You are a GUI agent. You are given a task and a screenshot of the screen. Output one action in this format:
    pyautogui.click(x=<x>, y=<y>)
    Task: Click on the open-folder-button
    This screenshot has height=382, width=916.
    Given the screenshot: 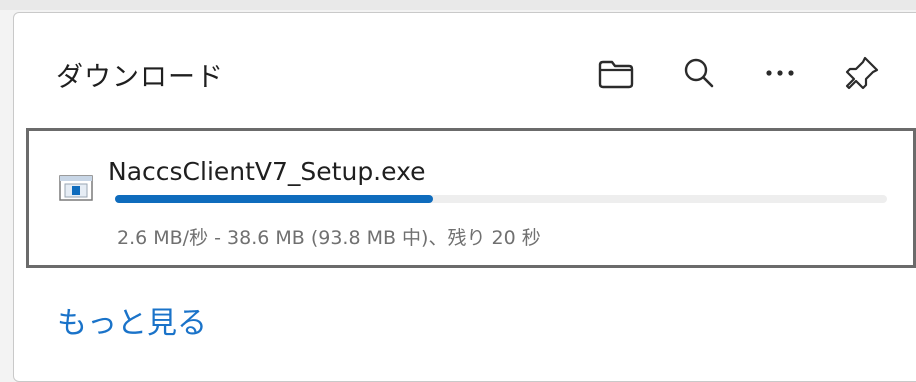 What is the action you would take?
    pyautogui.click(x=616, y=73)
    